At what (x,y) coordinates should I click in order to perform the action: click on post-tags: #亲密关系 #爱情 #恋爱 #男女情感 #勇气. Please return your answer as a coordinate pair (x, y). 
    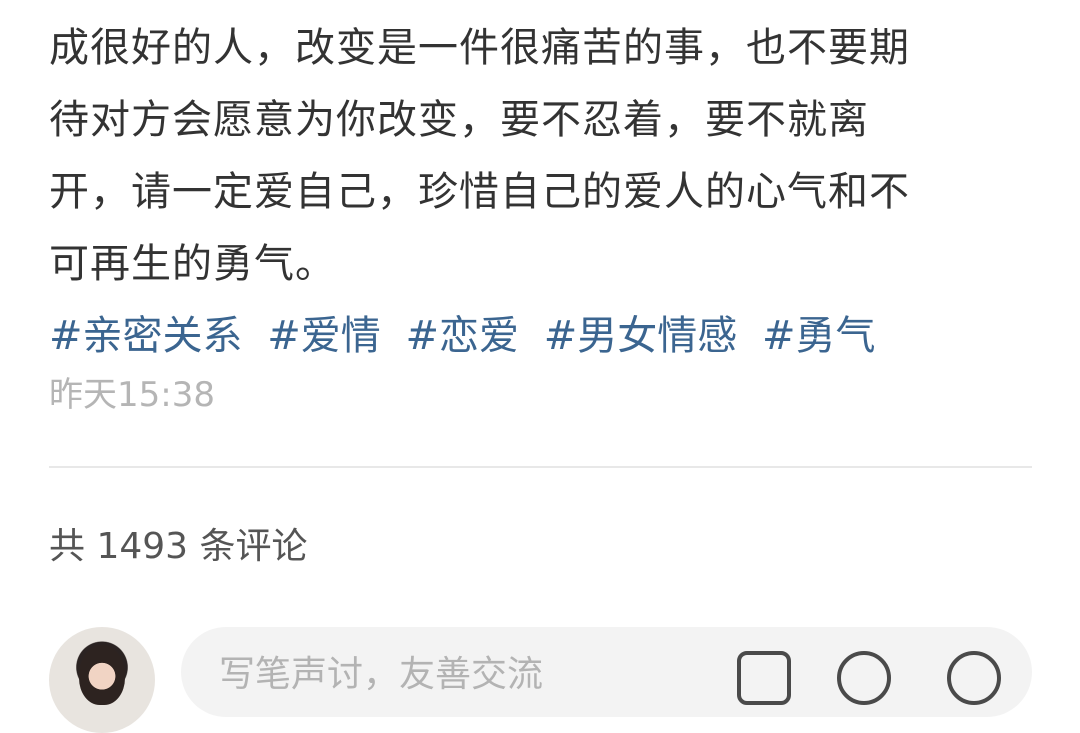
    Looking at the image, I should click on (544, 336).